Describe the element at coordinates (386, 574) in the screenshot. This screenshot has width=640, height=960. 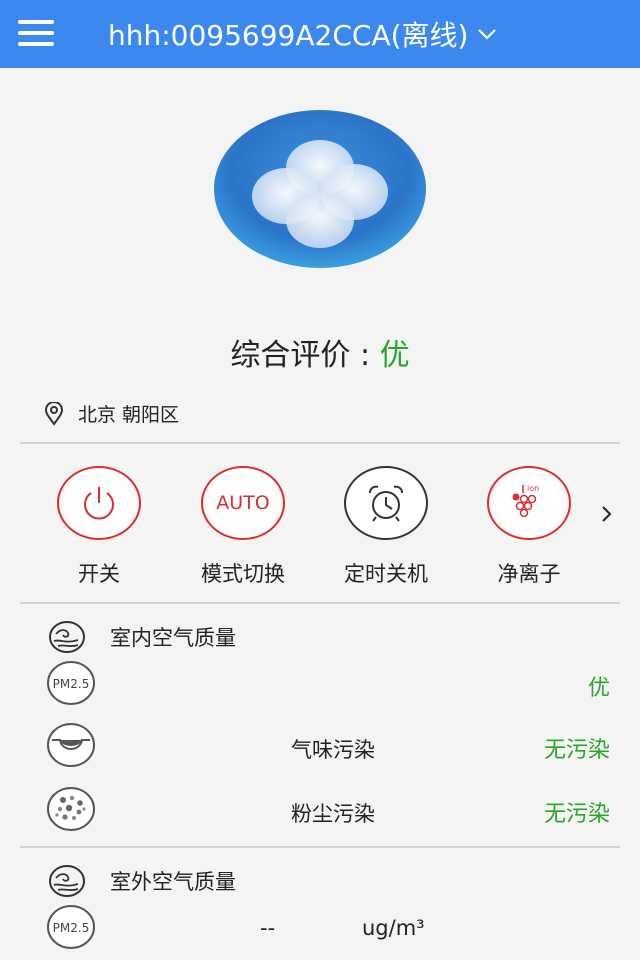
I see `timer-label: 定时关机` at that location.